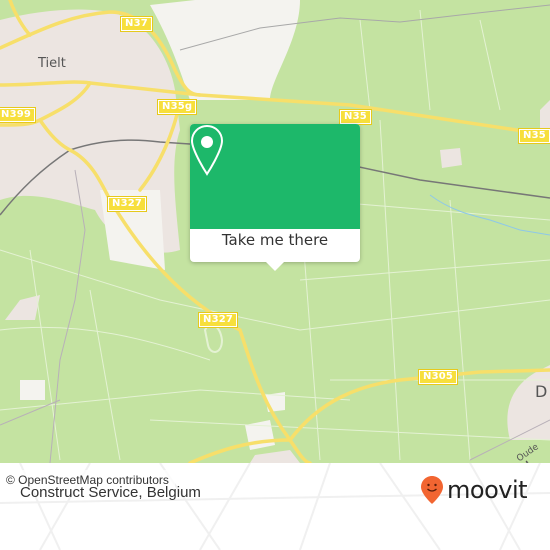 The height and width of the screenshot is (550, 550). I want to click on moovit-logo: moovit, so click(474, 490).